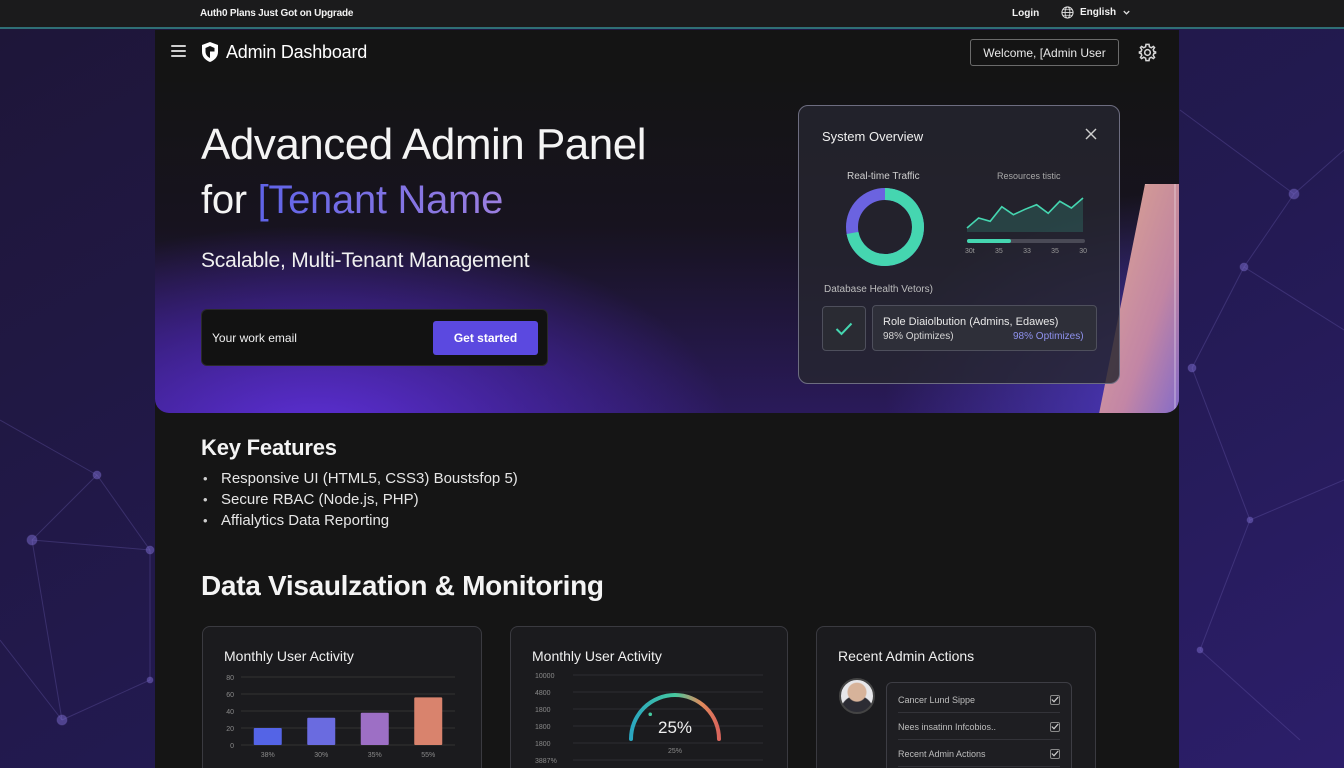  Describe the element at coordinates (667, 52) in the screenshot. I see `app-header: Admin Dashboard Welcome, [Admin User` at that location.